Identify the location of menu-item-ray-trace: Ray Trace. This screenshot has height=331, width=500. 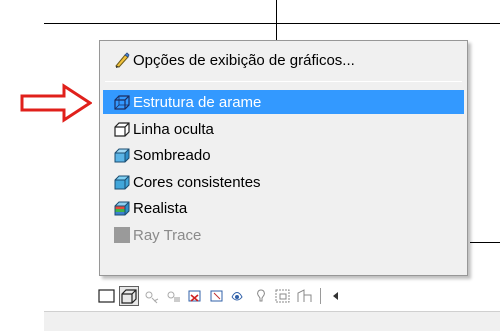
(283, 235).